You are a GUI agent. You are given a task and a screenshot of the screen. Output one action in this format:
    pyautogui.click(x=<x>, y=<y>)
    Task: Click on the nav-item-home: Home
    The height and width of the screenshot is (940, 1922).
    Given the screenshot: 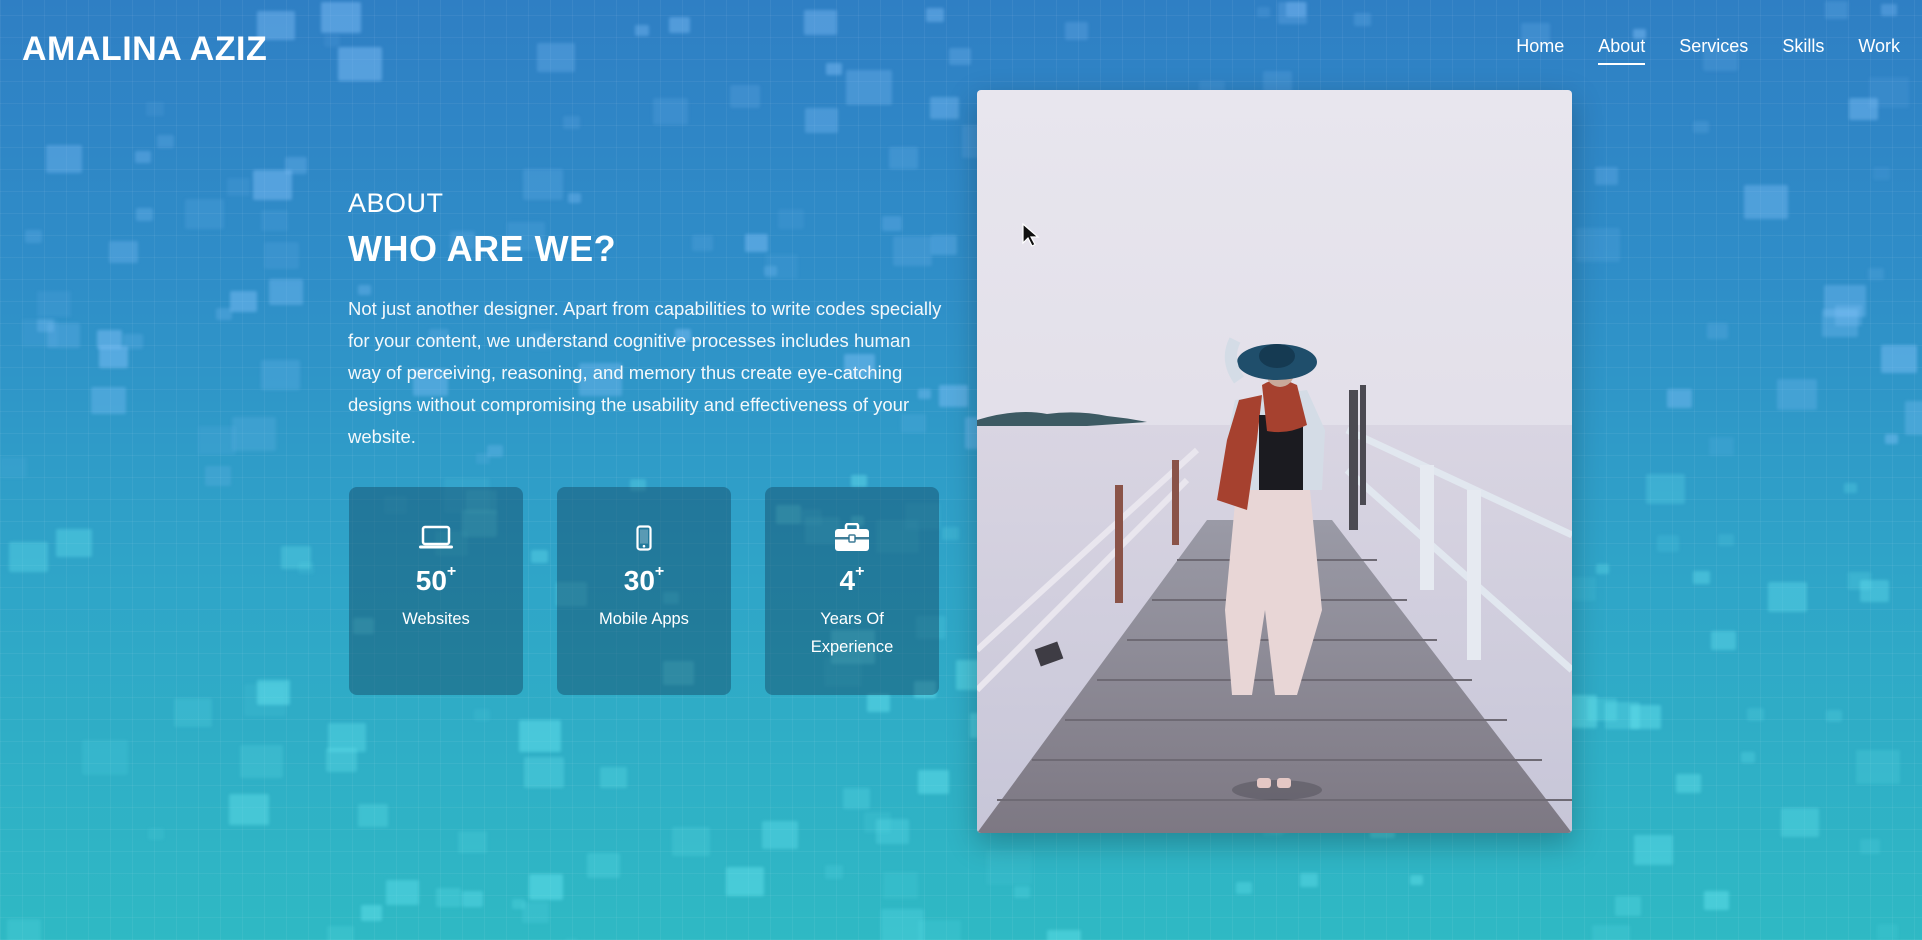 What is the action you would take?
    pyautogui.click(x=1540, y=50)
    